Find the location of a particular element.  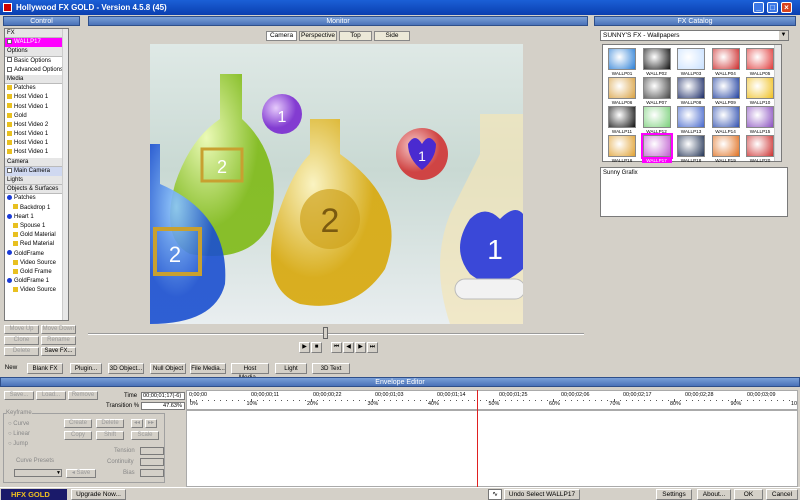

time-field: 00;00;01;17(-6) is located at coordinates (163, 396).